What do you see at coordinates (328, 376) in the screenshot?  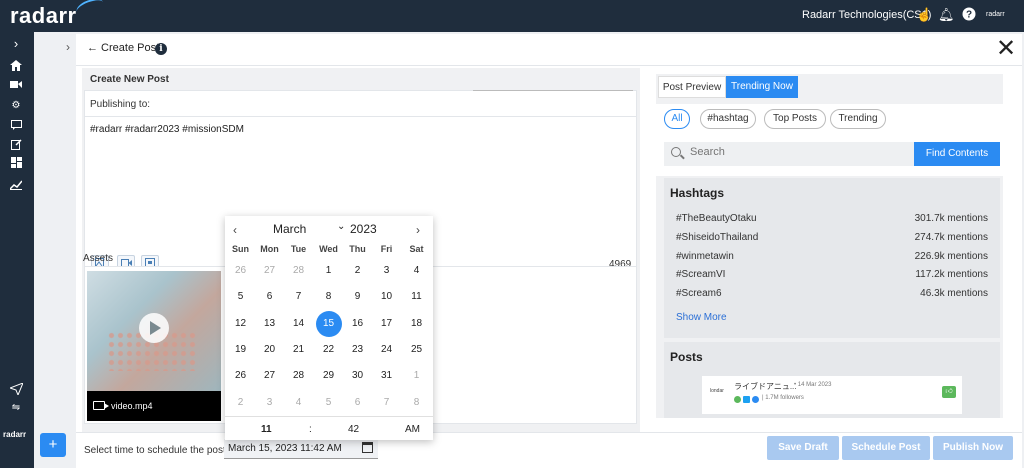 I see `calendar-day: 29` at bounding box center [328, 376].